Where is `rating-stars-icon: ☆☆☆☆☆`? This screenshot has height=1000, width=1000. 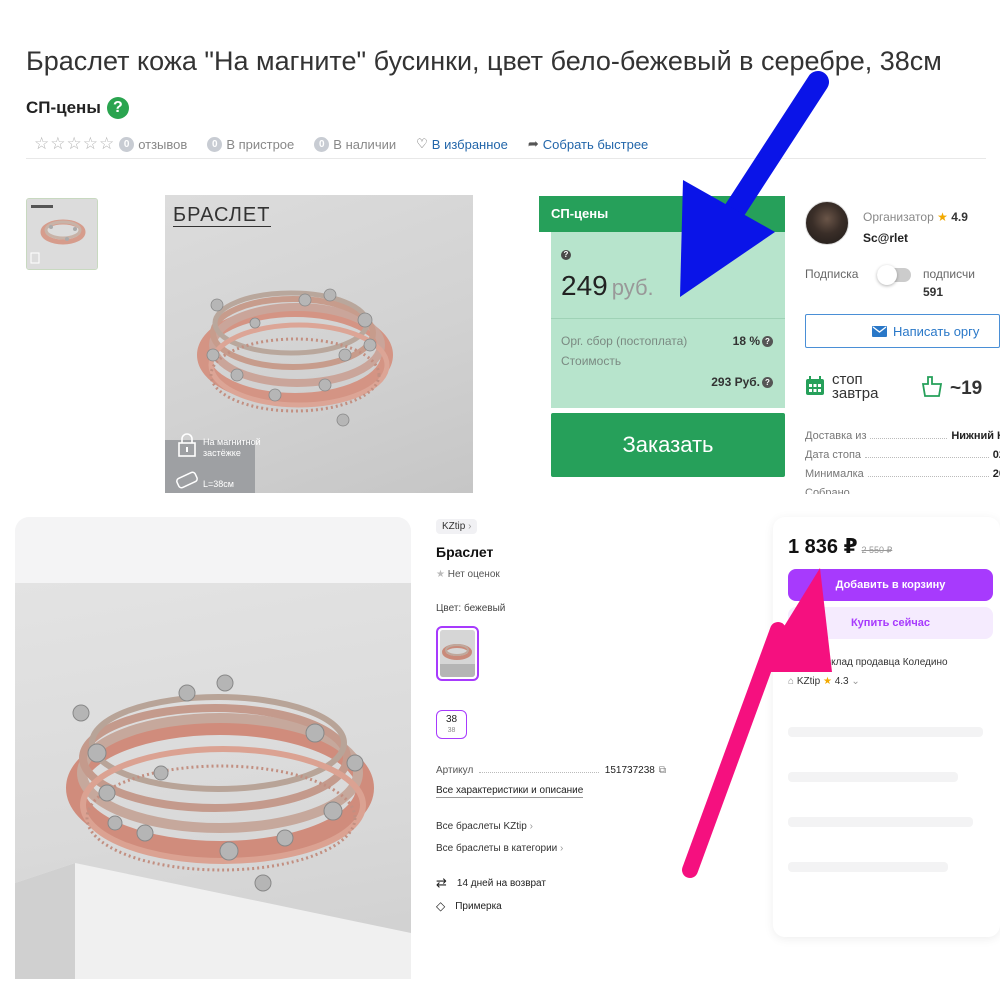 rating-stars-icon: ☆☆☆☆☆ is located at coordinates (74, 144).